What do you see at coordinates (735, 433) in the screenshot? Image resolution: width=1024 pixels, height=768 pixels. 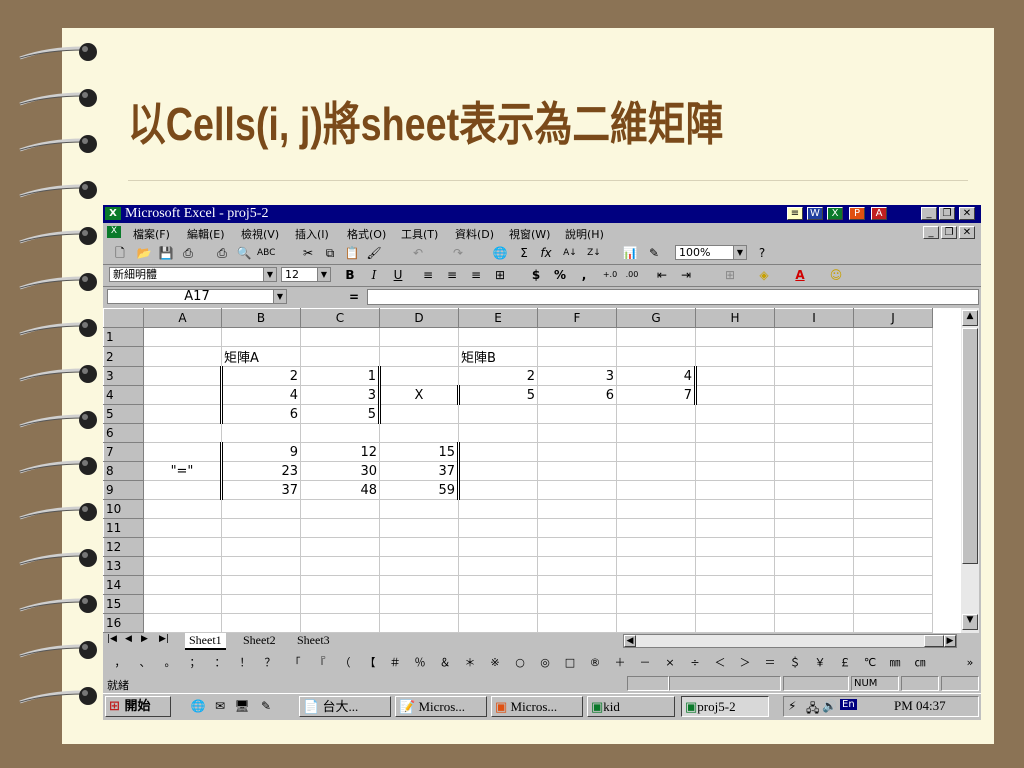 I see `cell-h6` at bounding box center [735, 433].